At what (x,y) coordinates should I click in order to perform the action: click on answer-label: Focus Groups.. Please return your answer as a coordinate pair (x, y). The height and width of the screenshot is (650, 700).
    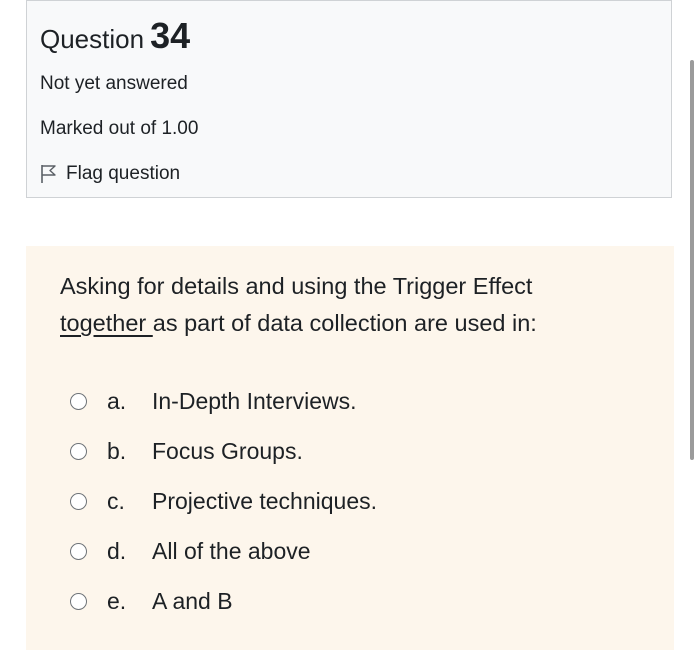
    Looking at the image, I should click on (227, 451).